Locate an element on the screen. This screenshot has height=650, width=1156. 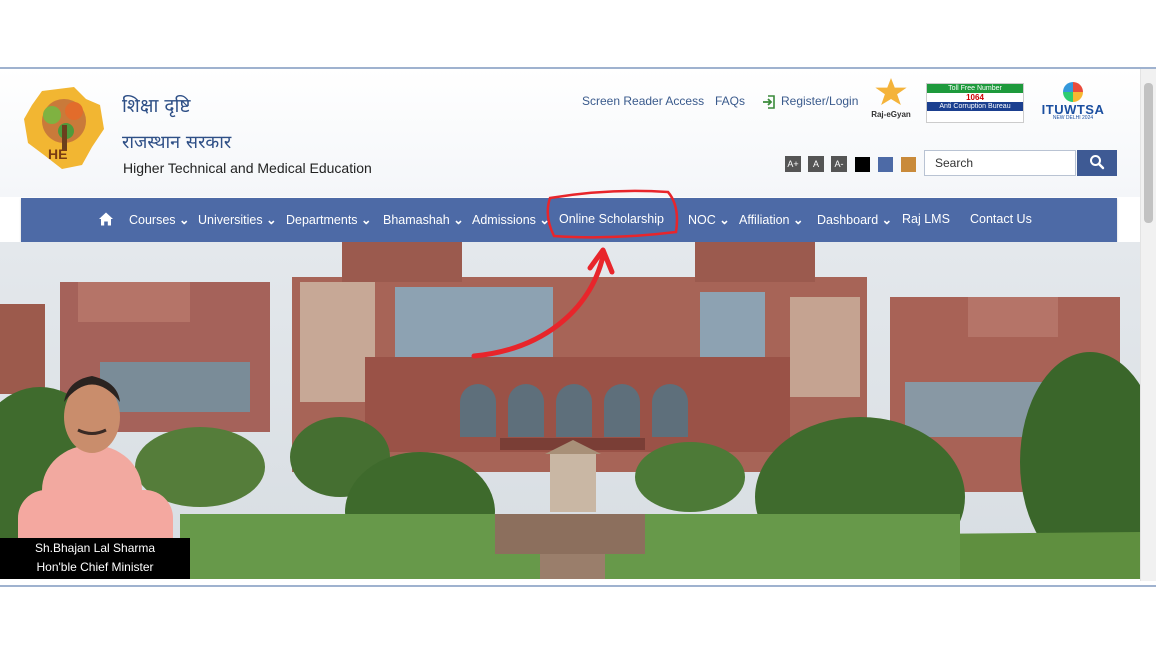
theme-blue-button is located at coordinates (885, 164).